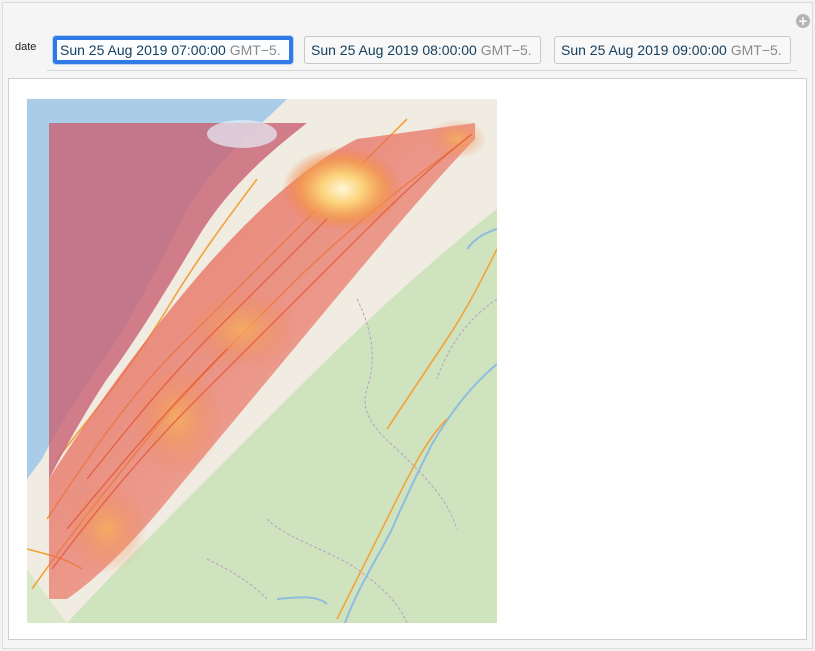 This screenshot has width=815, height=651. What do you see at coordinates (644, 50) in the screenshot?
I see `date-option-text: Sun 25 Aug 2019 09:00:00` at bounding box center [644, 50].